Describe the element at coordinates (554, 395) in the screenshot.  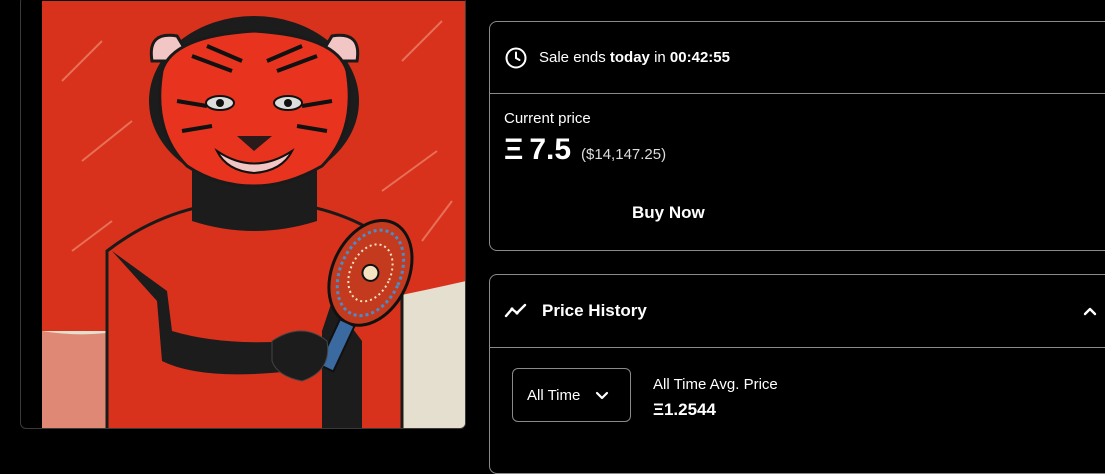
I see `time-range-value: All Time` at that location.